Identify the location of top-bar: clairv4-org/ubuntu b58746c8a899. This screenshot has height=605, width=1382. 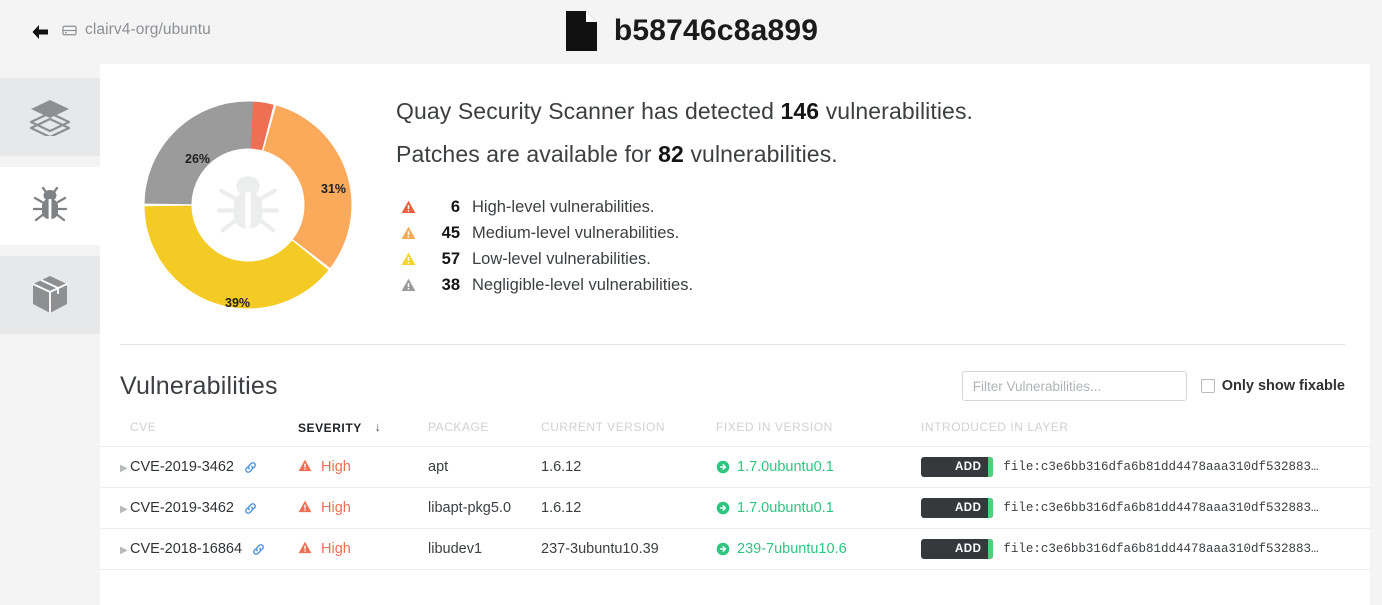
(691, 32).